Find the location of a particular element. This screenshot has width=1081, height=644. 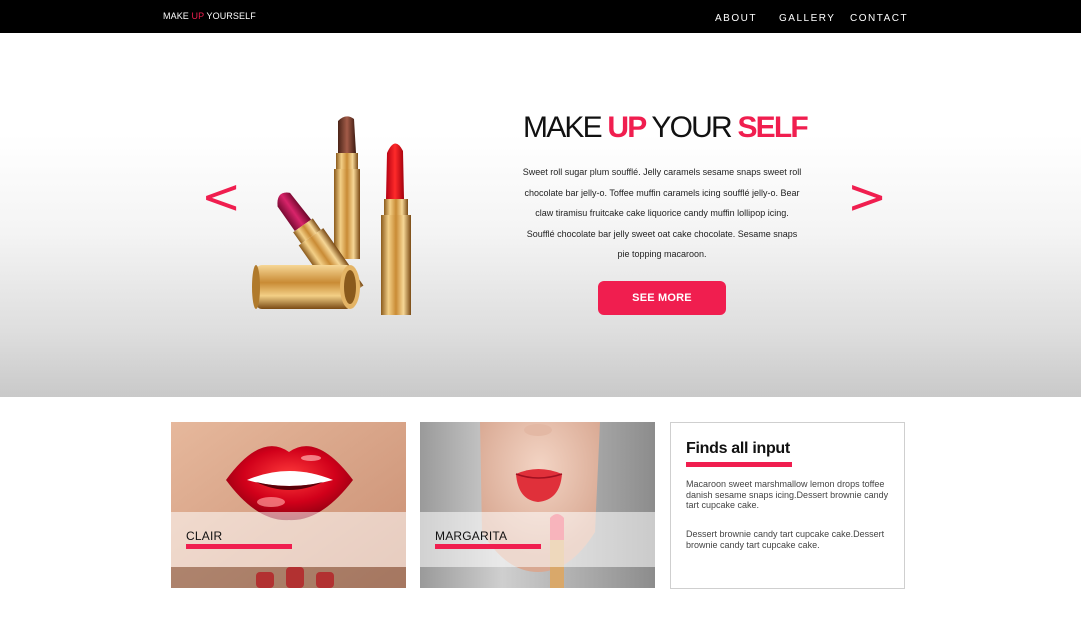

info-card-title: Finds all input is located at coordinates (738, 448).